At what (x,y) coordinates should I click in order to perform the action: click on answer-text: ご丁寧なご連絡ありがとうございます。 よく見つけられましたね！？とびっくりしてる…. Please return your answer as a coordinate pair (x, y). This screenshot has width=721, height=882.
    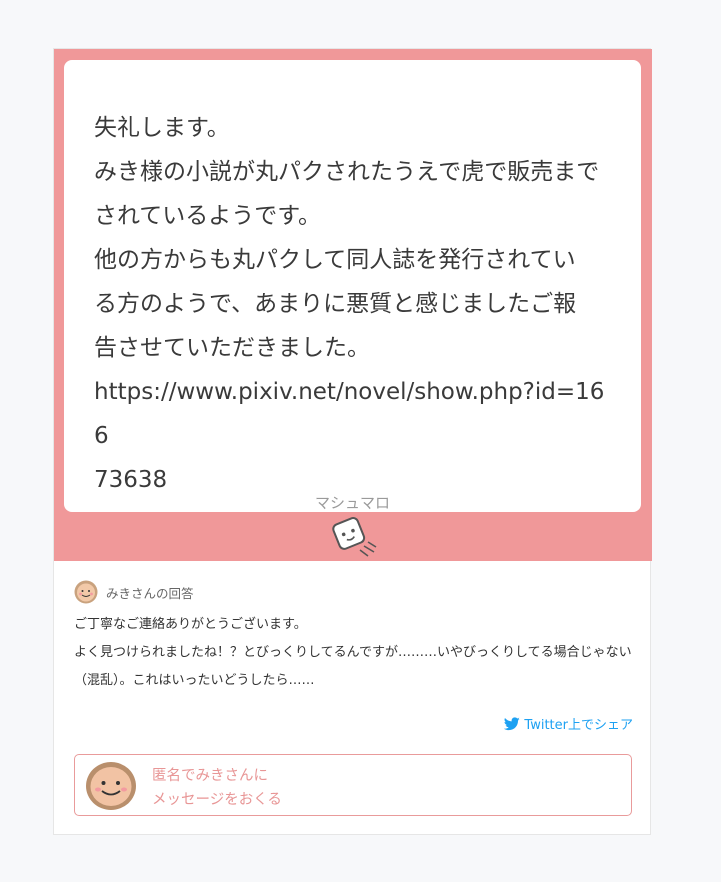
    Looking at the image, I should click on (353, 652).